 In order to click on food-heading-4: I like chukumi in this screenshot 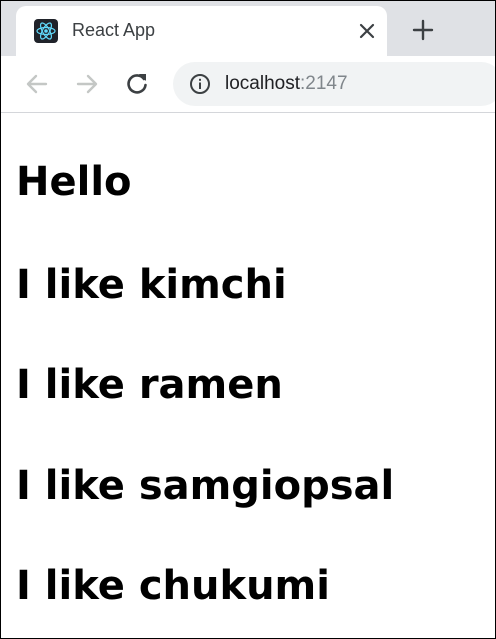, I will do `click(173, 586)`.